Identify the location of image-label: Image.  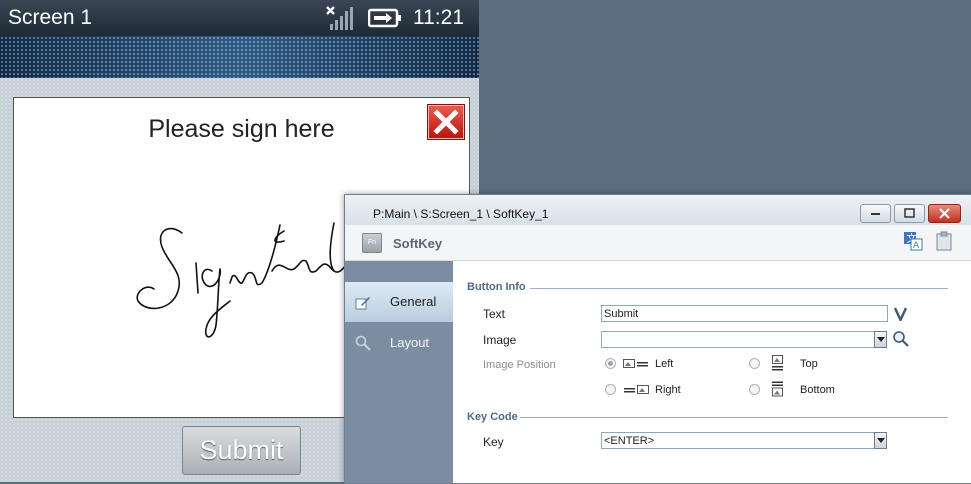
(500, 340).